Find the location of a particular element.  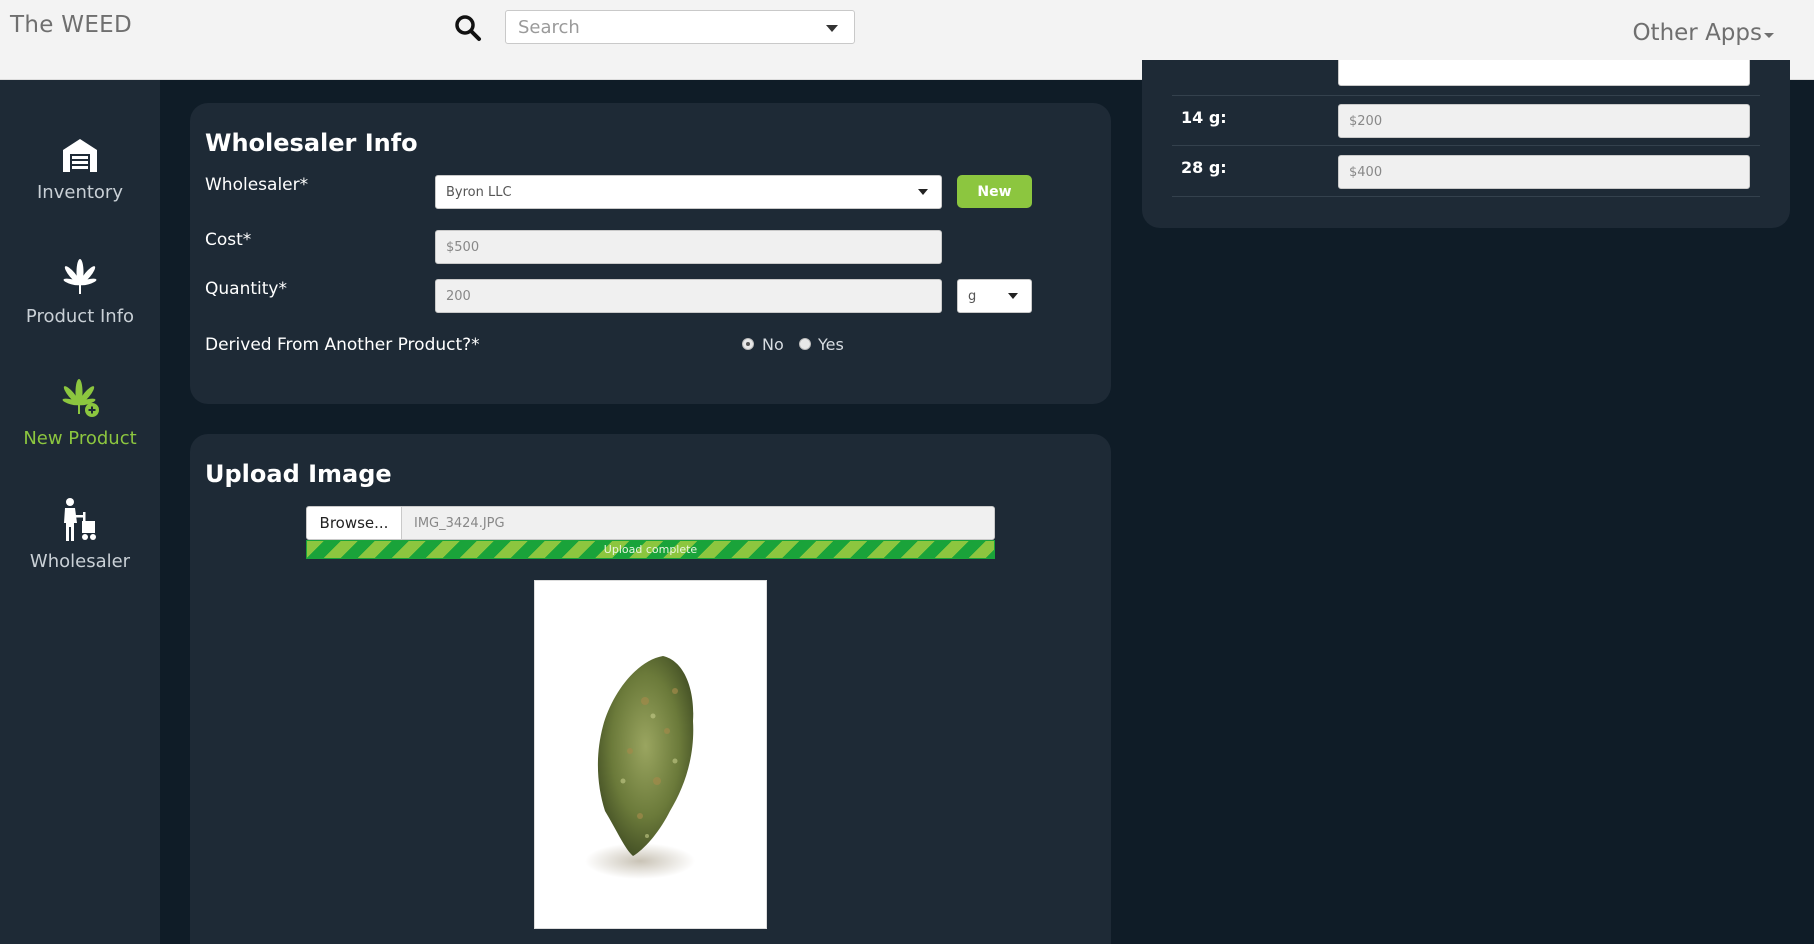

file-name-field: IMG_3424.JPG is located at coordinates (698, 523).